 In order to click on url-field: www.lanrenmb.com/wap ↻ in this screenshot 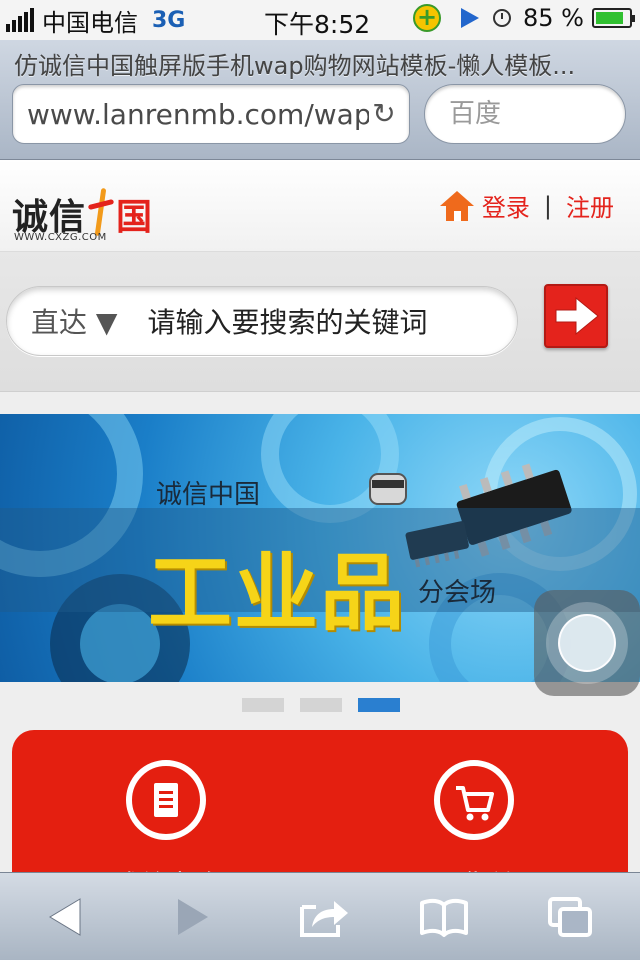, I will do `click(211, 114)`.